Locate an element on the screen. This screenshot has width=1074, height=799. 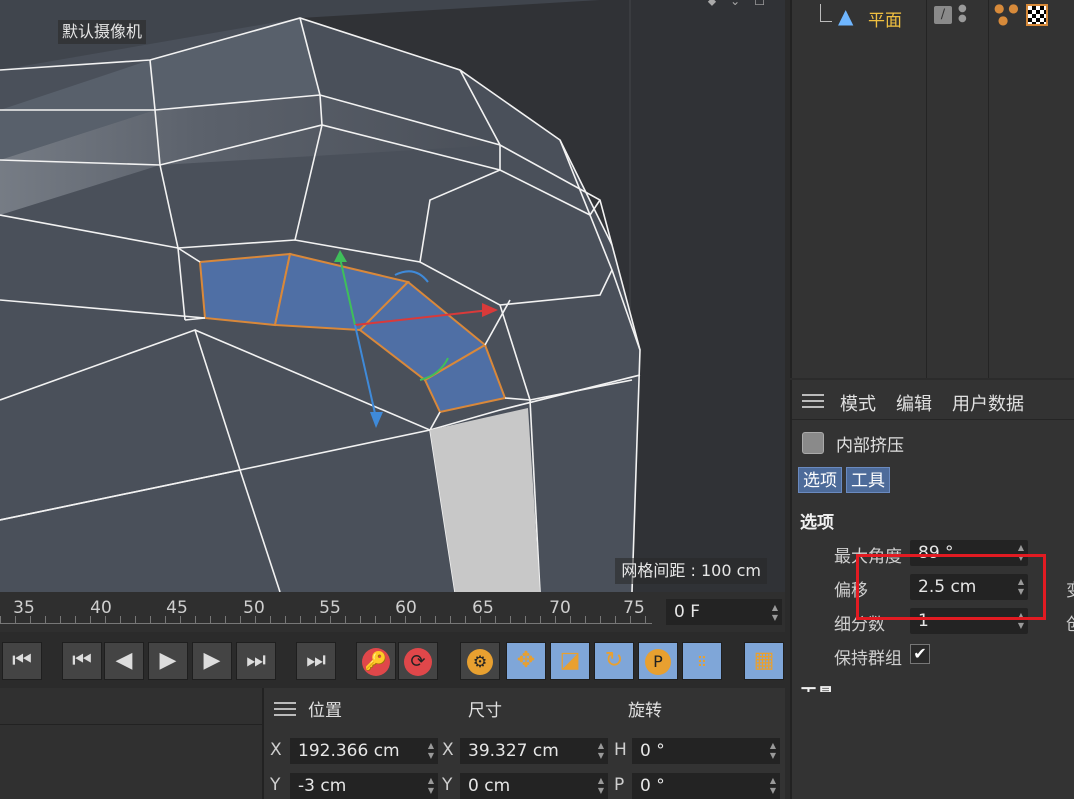
offset-field: 2.5 cm ▲ ▼ is located at coordinates (969, 587).